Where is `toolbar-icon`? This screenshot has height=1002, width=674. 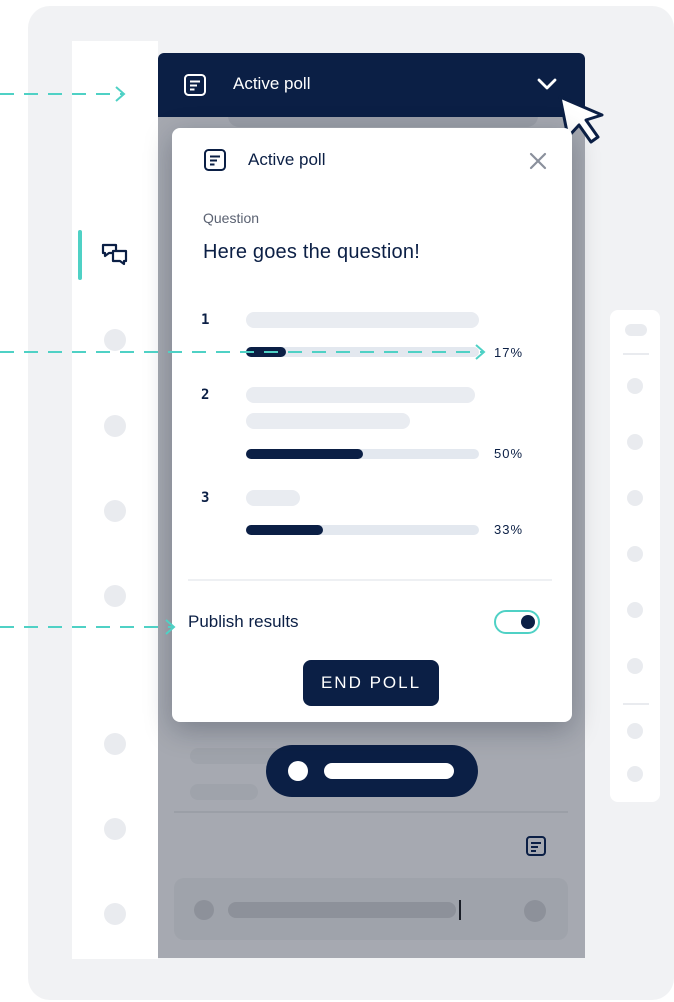
toolbar-icon is located at coordinates (298, 771).